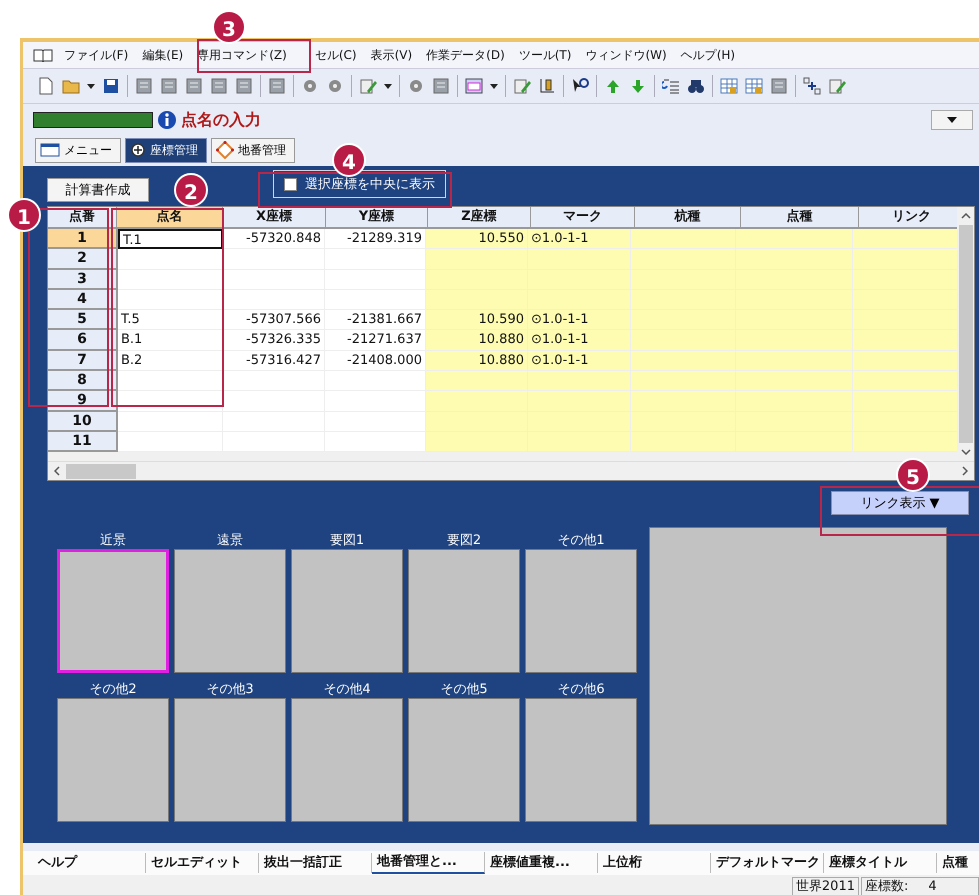 The width and height of the screenshot is (979, 895). What do you see at coordinates (202, 863) in the screenshot?
I see `function-key: セルエディット` at bounding box center [202, 863].